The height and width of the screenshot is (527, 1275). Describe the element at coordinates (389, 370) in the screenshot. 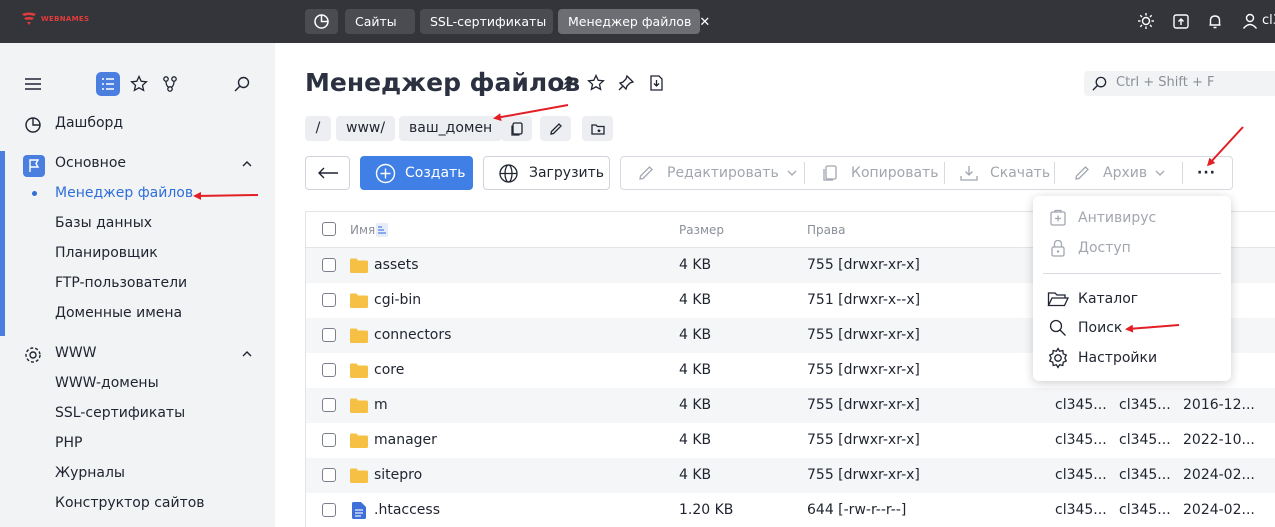

I see `file-name: core` at that location.